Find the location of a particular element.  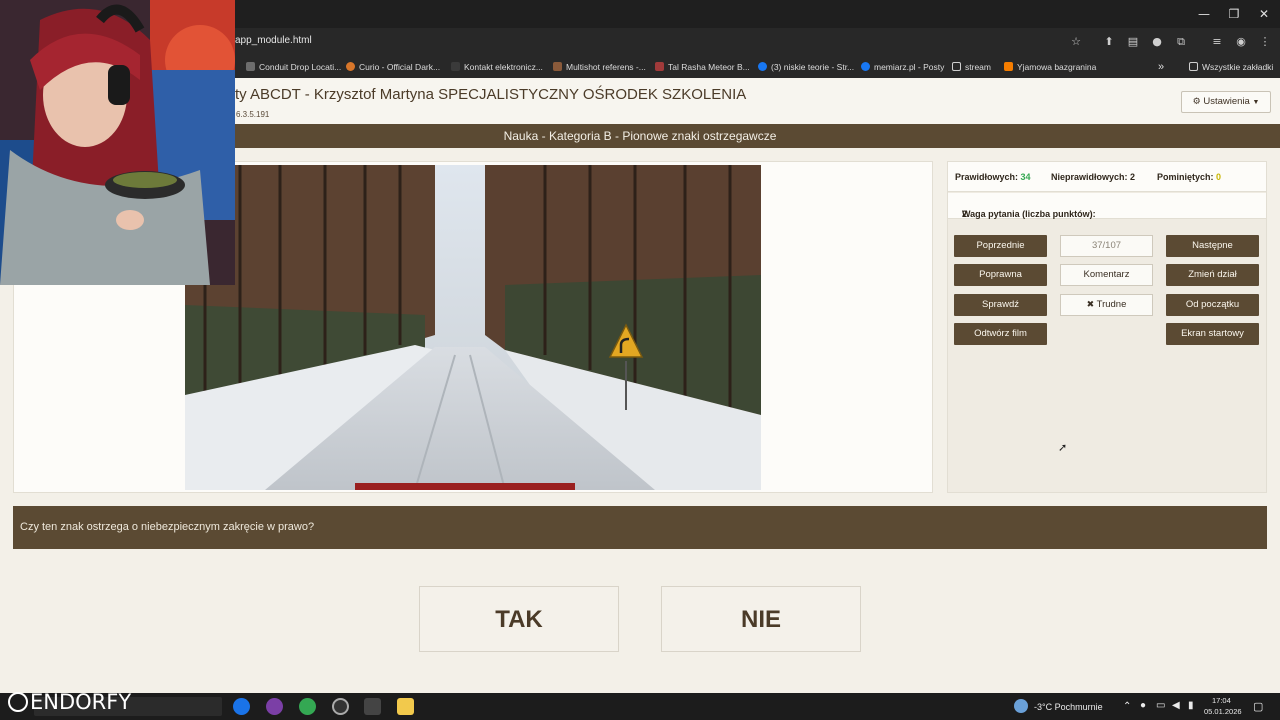

chrome-icon is located at coordinates (307, 706).